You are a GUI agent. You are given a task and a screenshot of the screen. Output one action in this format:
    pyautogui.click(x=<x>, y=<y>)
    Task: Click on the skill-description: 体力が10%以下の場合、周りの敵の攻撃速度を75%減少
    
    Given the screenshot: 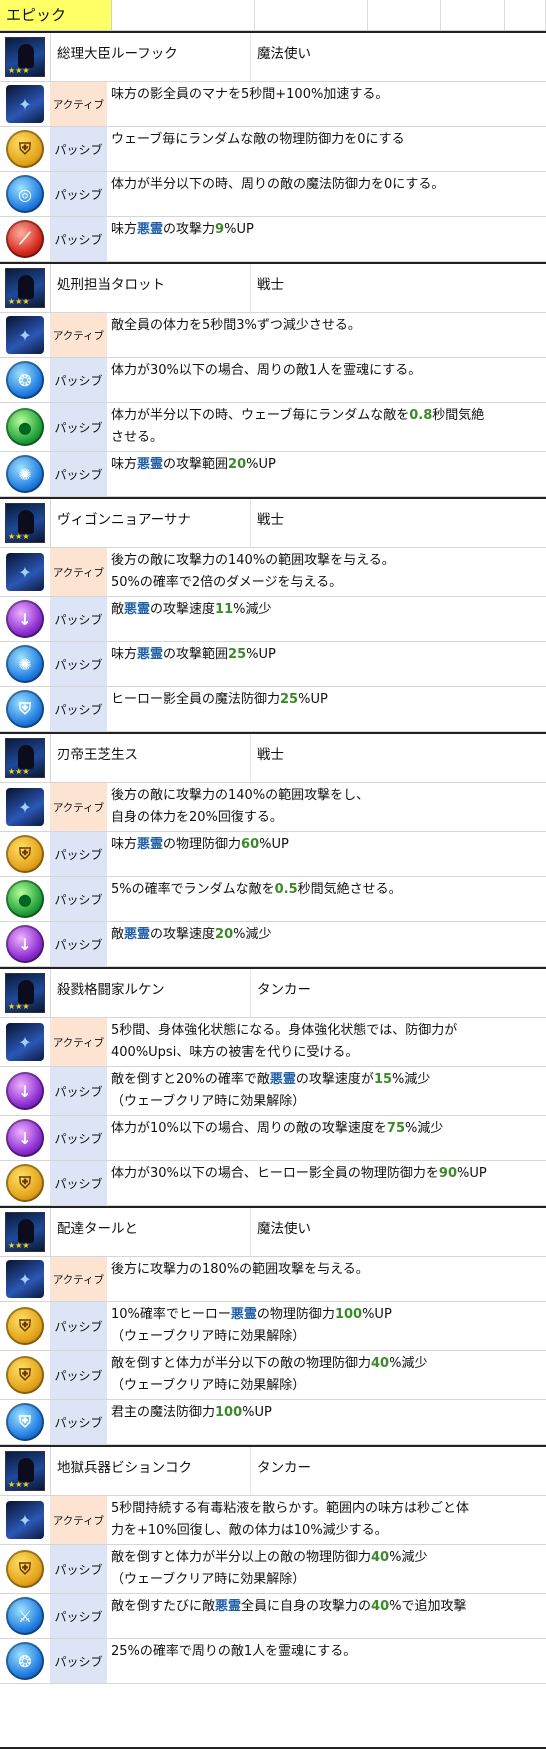 What is the action you would take?
    pyautogui.click(x=326, y=1138)
    